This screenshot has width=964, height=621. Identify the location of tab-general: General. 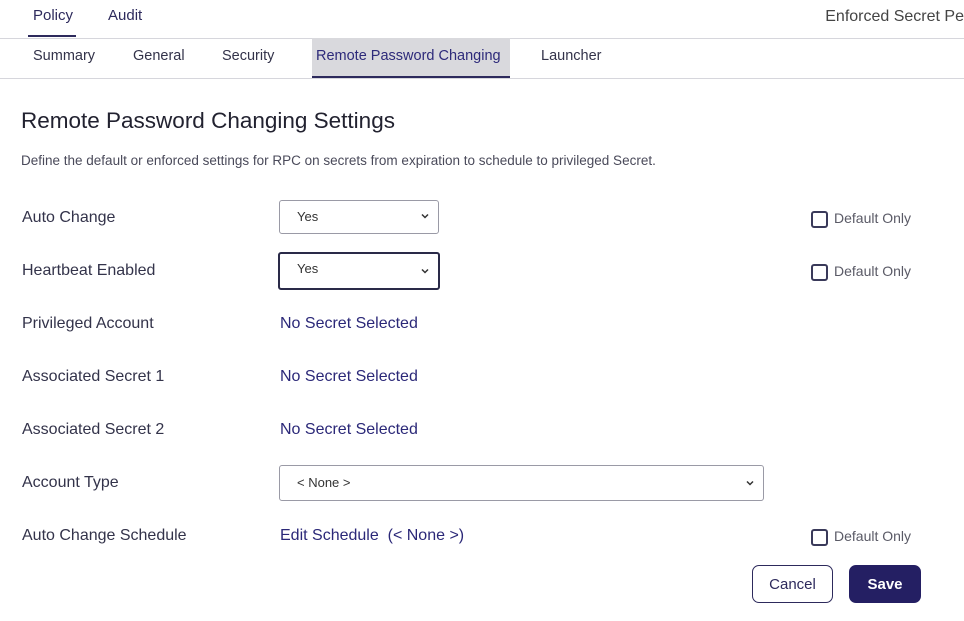
(159, 58).